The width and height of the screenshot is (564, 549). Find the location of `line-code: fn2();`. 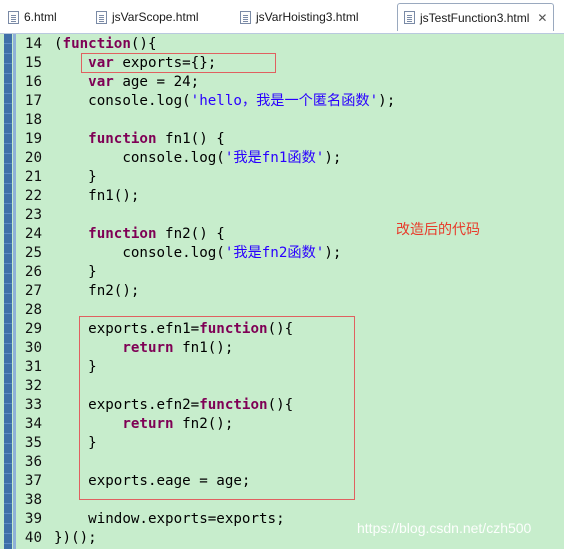

line-code: fn2(); is located at coordinates (96, 291).